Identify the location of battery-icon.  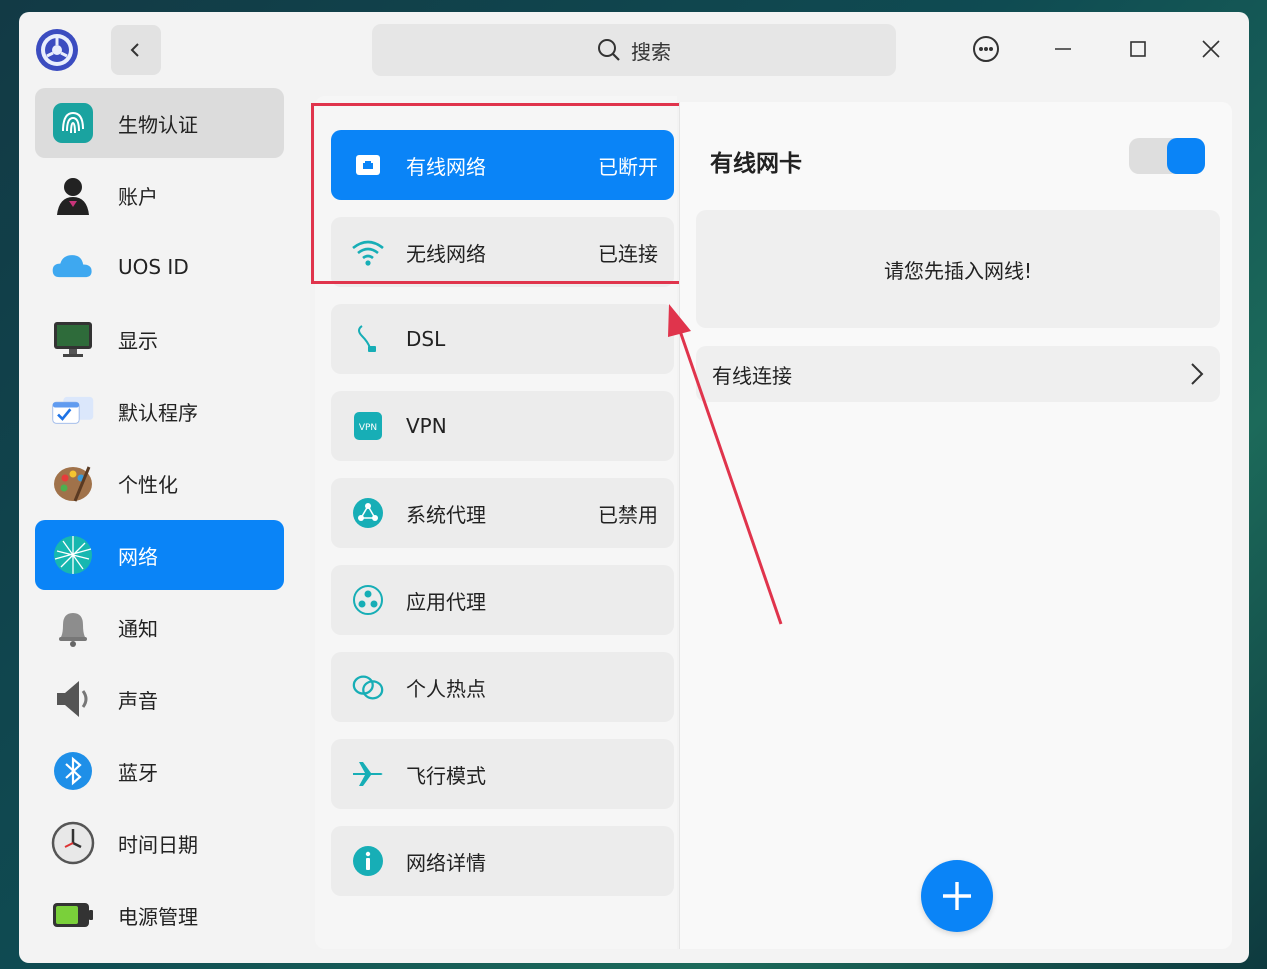
(73, 915).